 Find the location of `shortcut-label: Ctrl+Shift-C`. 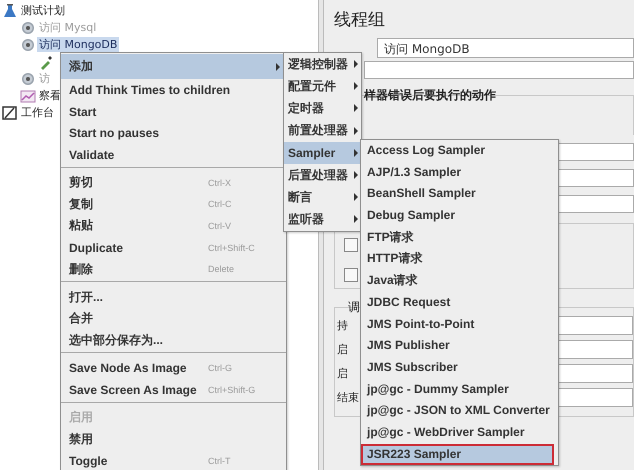

shortcut-label: Ctrl+Shift-C is located at coordinates (232, 247).